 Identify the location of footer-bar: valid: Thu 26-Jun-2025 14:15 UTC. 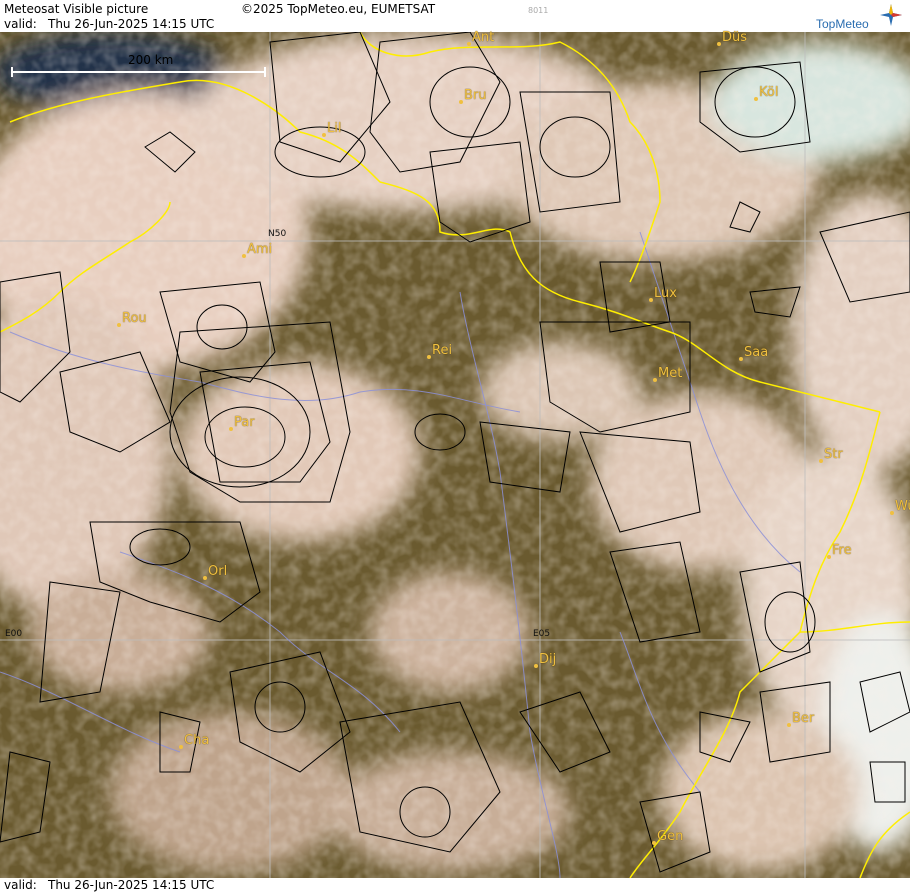
(455, 885).